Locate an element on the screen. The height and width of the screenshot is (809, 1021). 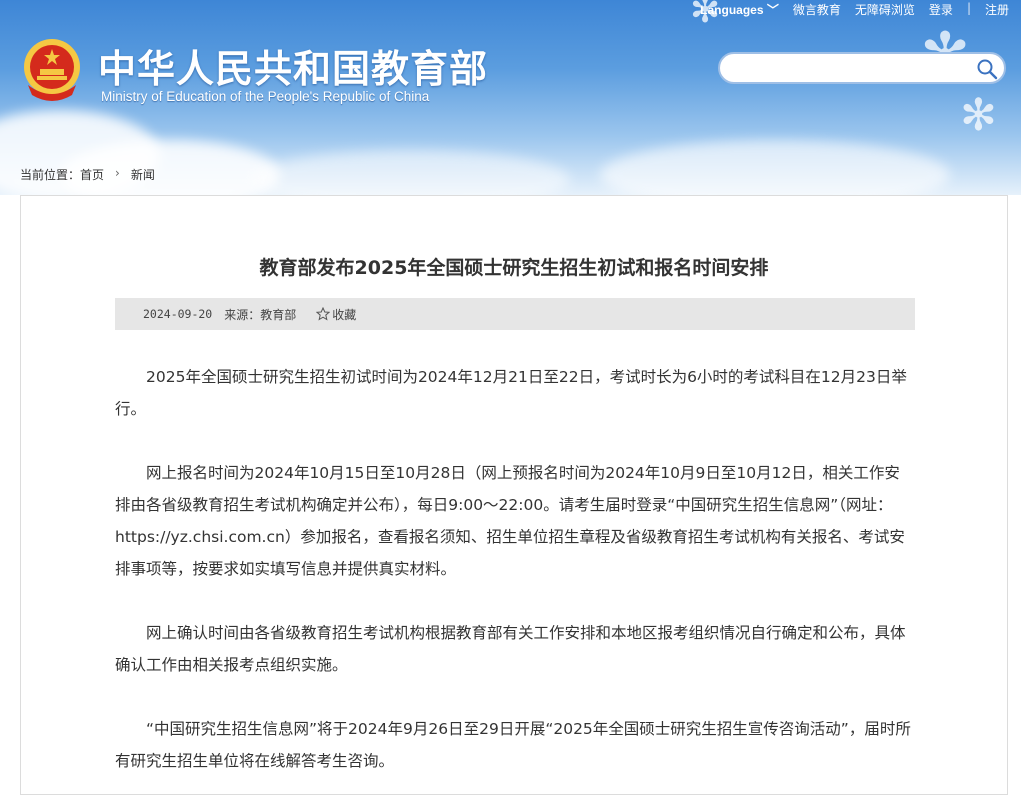
top-nav: Languages ﹀ 微言教育 无障碍浏览 登录 | 注册 is located at coordinates (854, 10).